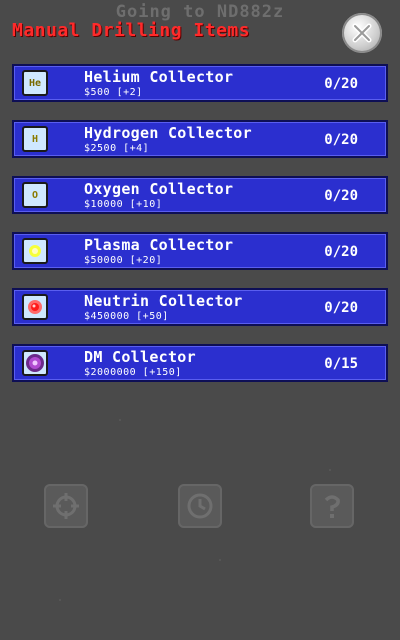 Image resolution: width=400 pixels, height=640 pixels. I want to click on help-button, so click(332, 506).